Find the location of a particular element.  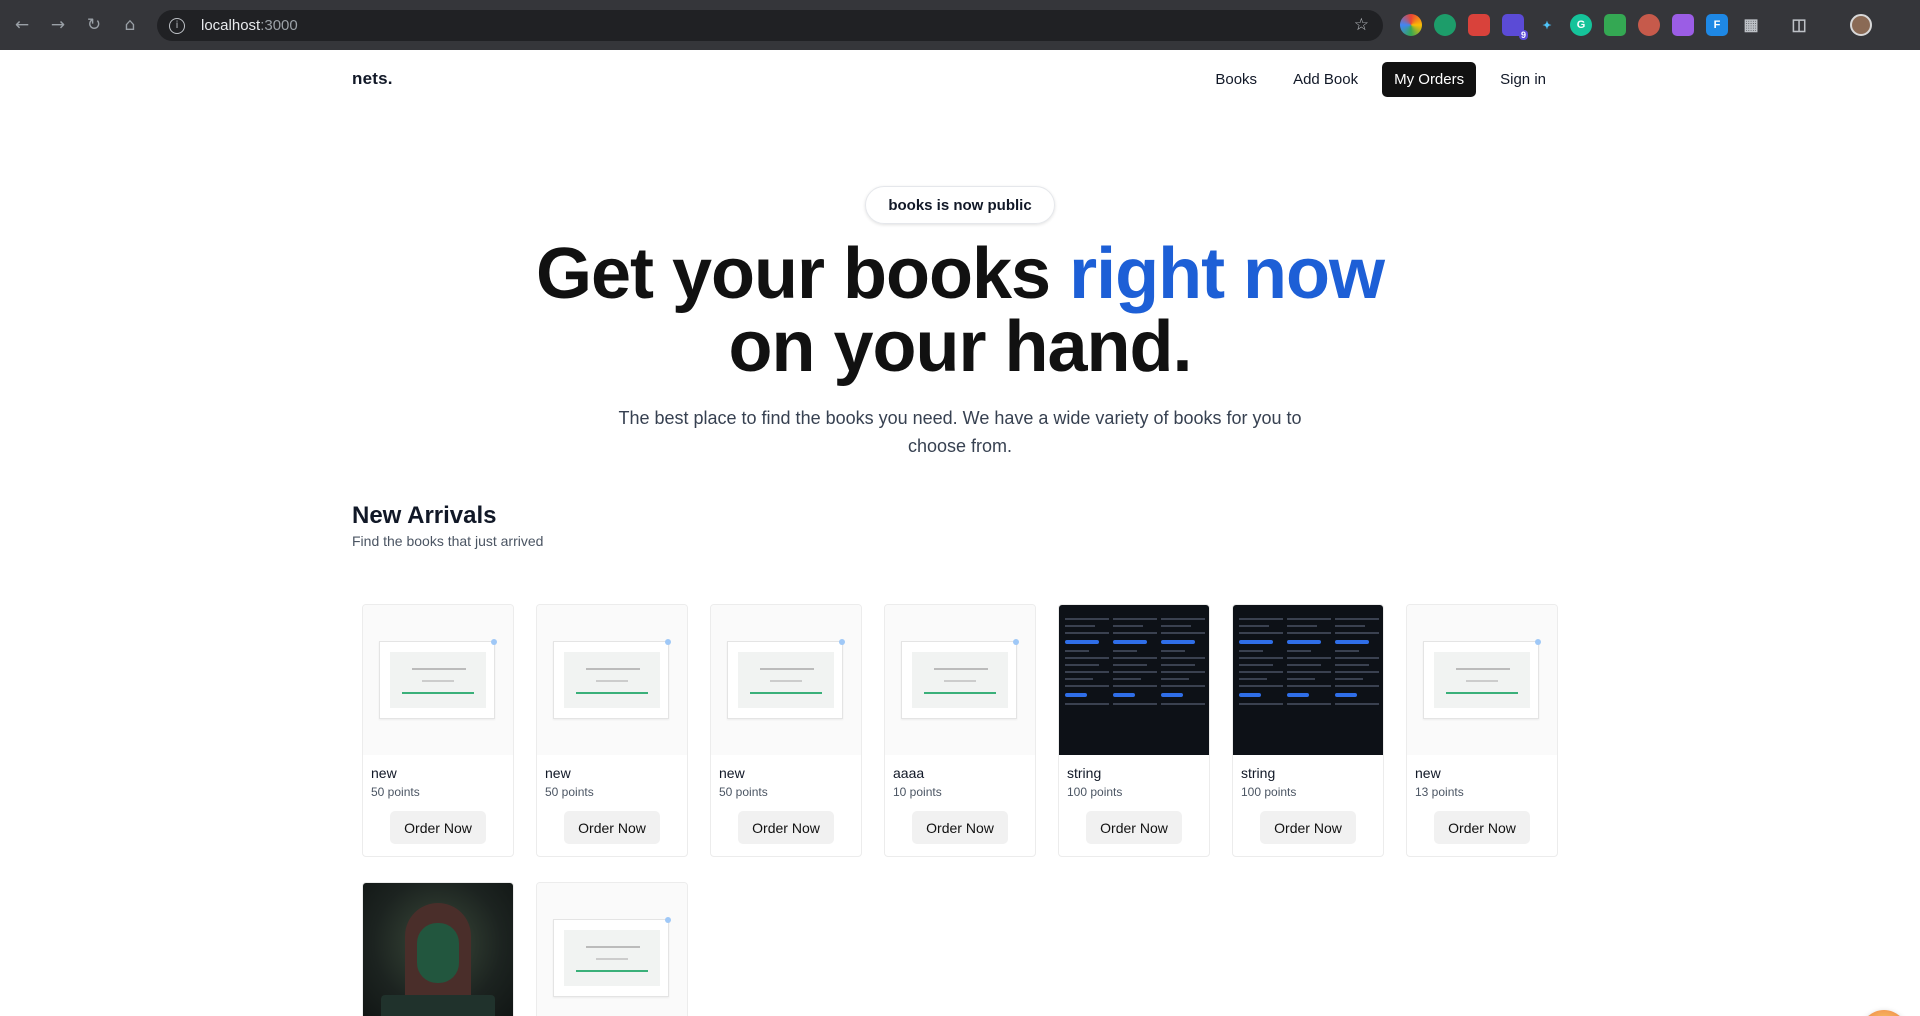

url-host: localhost is located at coordinates (231, 25).